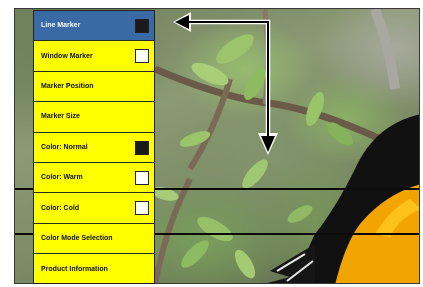 The height and width of the screenshot is (287, 423). Describe the element at coordinates (94, 117) in the screenshot. I see `menu-item-marker-size: Marker Size` at that location.